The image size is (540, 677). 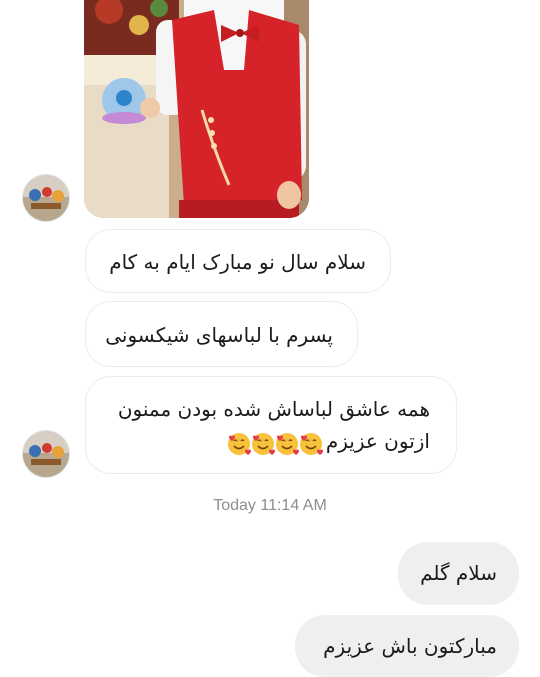 What do you see at coordinates (410, 646) in the screenshot?
I see `message-text: مبارکتون باش عزیزم` at bounding box center [410, 646].